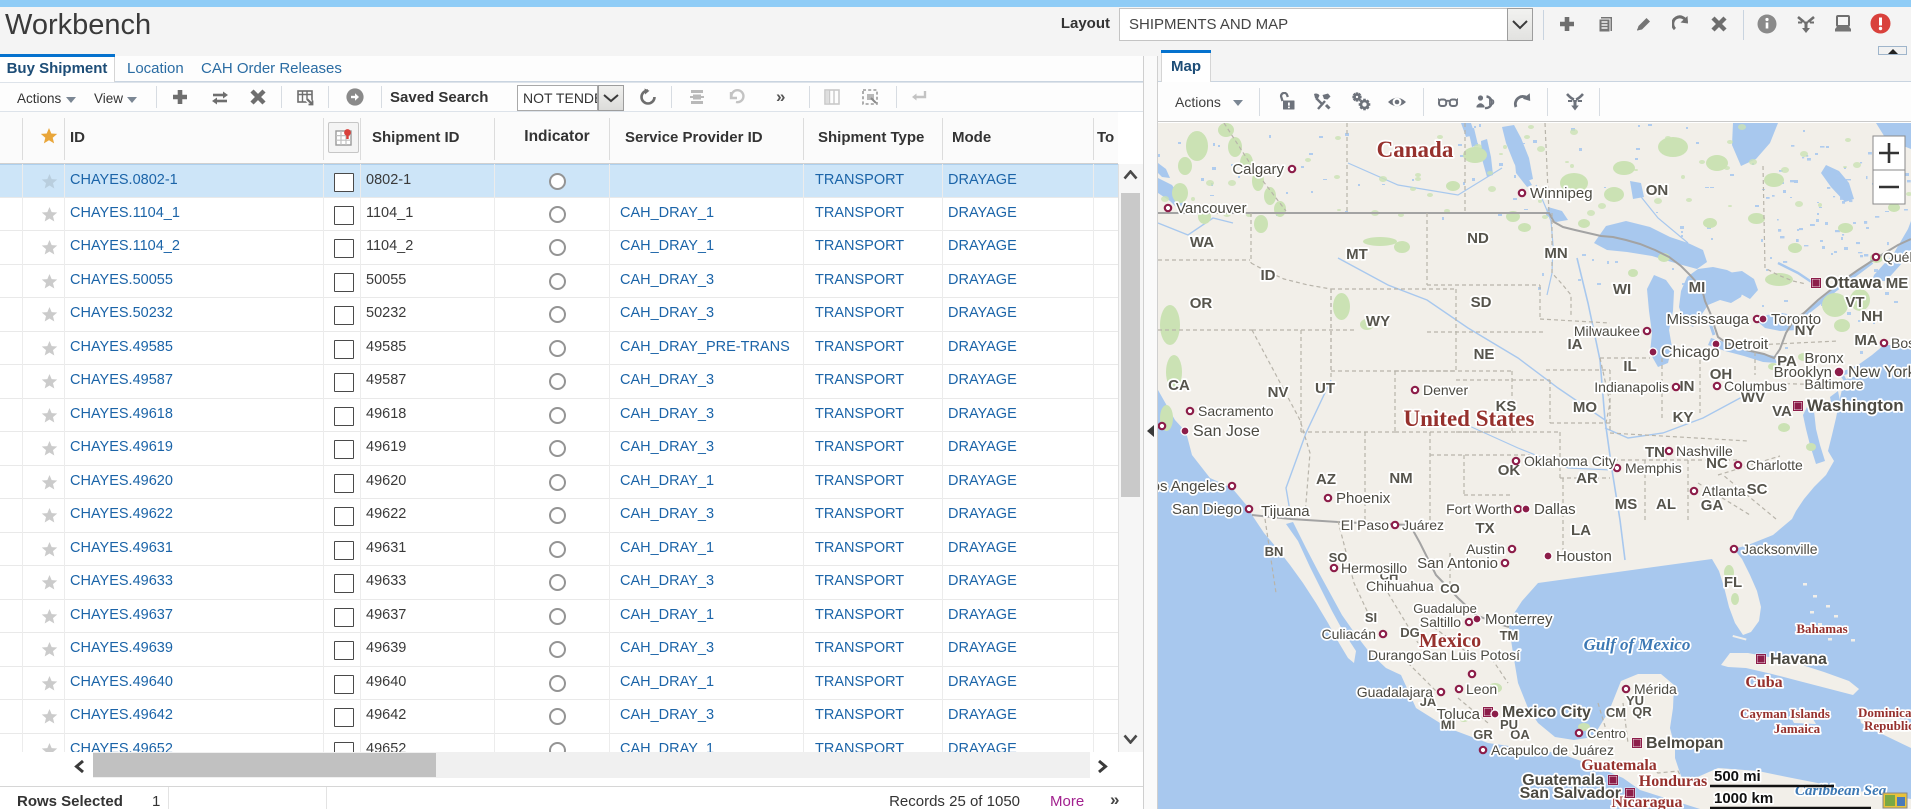 This screenshot has height=809, width=1911. Describe the element at coordinates (1724, 491) in the screenshot. I see `svg-text: Atlanta` at that location.